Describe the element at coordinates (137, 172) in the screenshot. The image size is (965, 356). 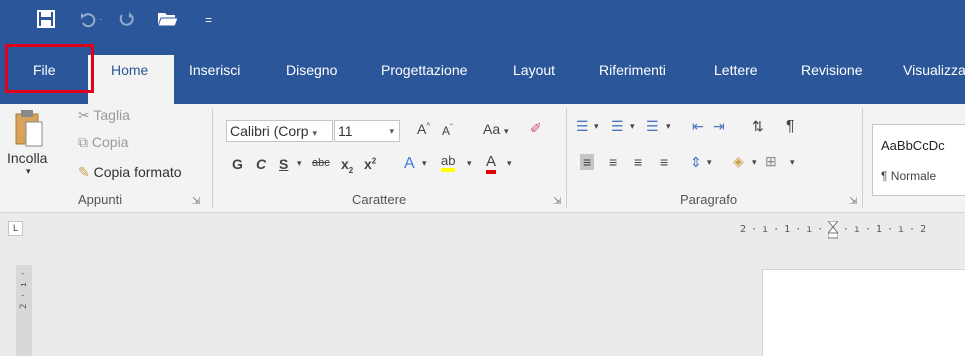
I see `format-painter-label: Copia formato` at that location.